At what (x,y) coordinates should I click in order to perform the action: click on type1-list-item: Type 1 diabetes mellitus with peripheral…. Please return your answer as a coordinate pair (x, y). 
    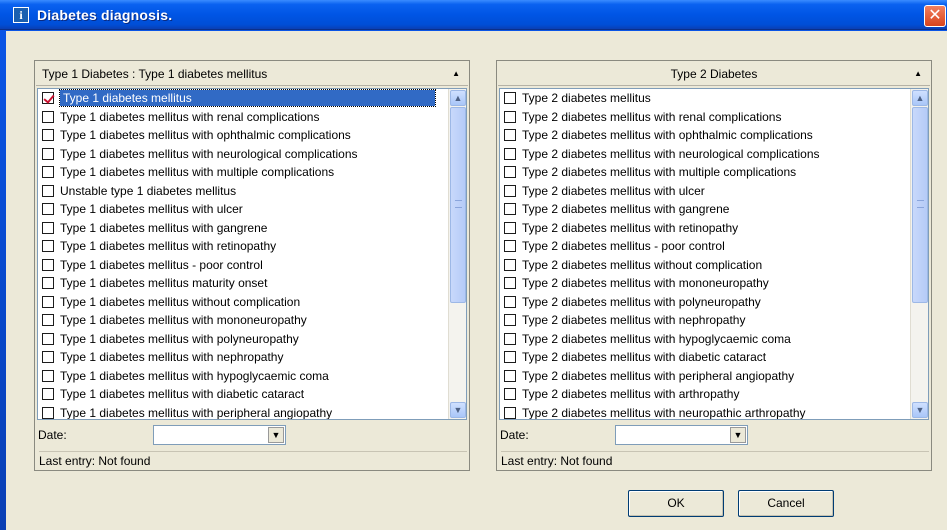
    Looking at the image, I should click on (243, 411).